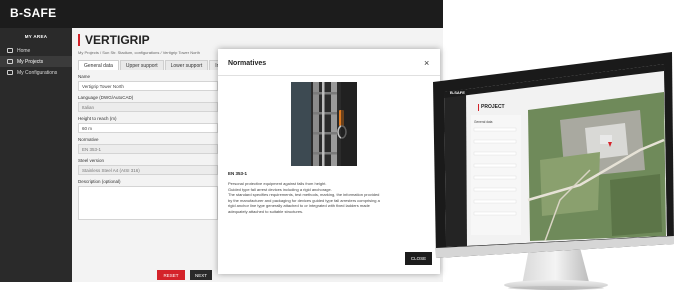  Describe the element at coordinates (201, 275) in the screenshot. I see `next-button: NEXT` at that location.